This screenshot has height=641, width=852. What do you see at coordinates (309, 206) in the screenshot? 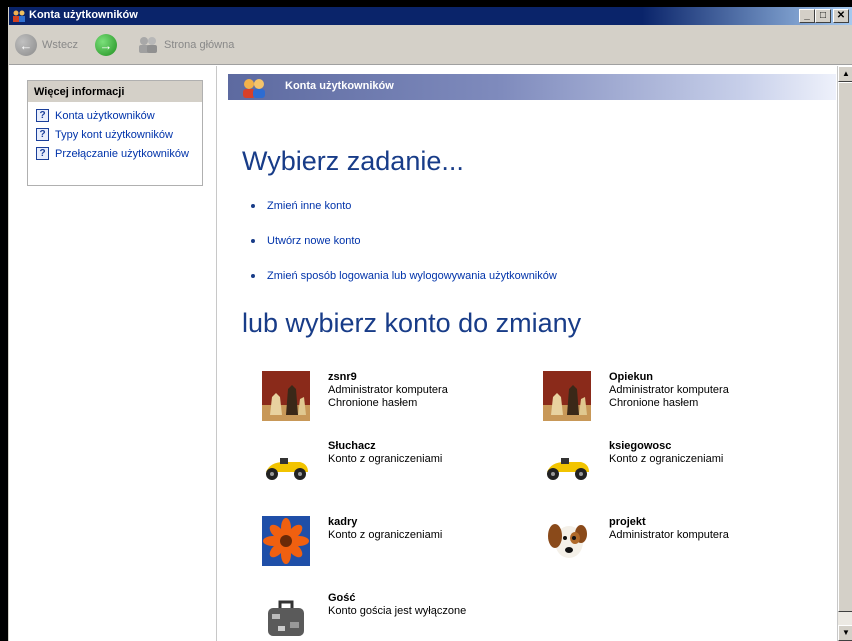
I see `task-label: Zmień inne konto` at bounding box center [309, 206].